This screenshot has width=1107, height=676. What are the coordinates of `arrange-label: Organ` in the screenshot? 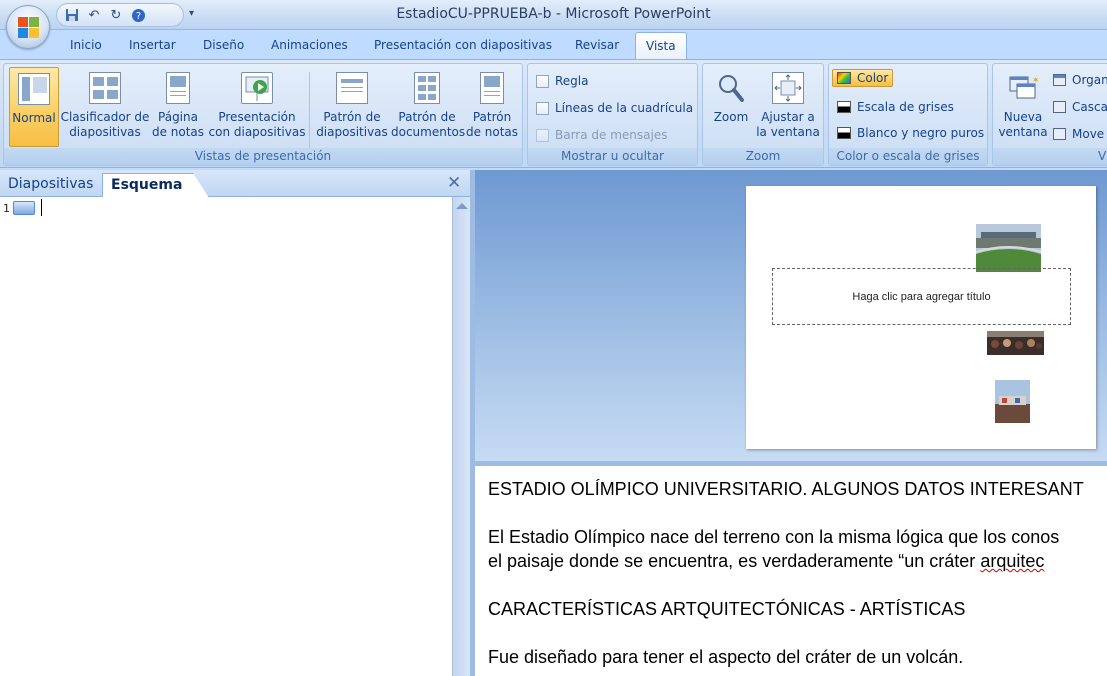 It's located at (1089, 80).